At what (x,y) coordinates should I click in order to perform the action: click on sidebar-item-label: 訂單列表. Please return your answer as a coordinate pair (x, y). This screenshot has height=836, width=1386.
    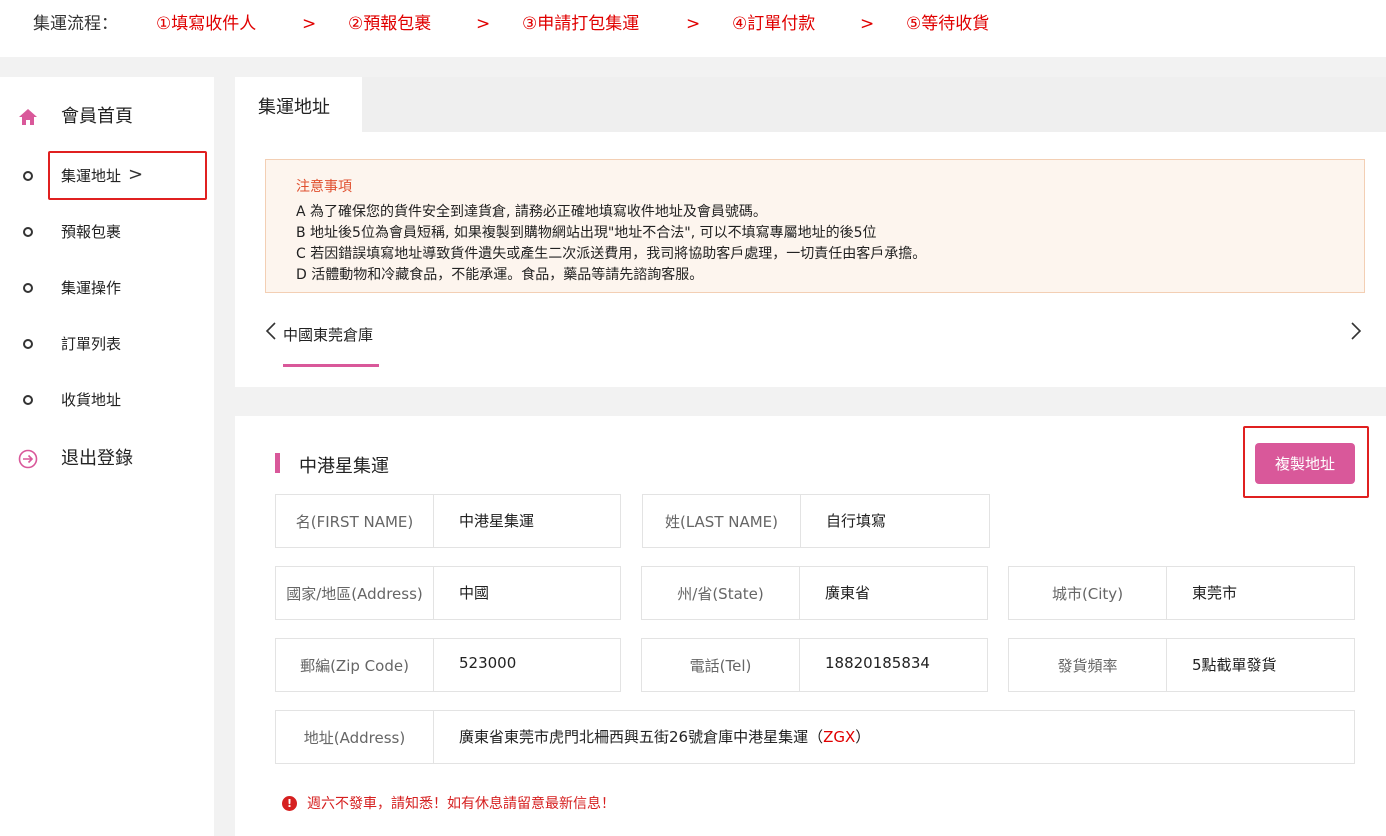
    Looking at the image, I should click on (91, 344).